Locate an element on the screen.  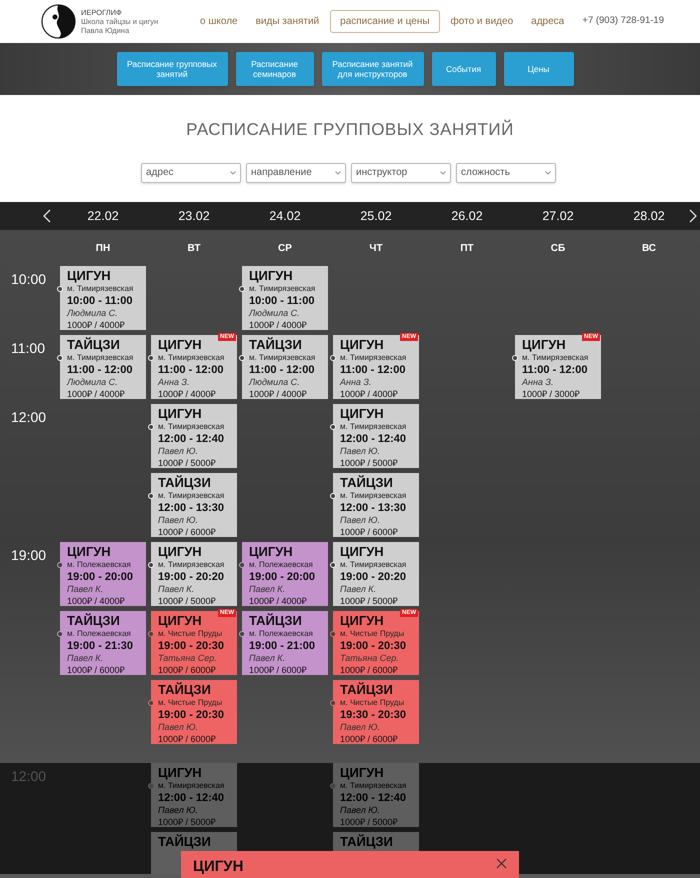
class-card: ТАЙЦЗИ м. Полежаевская 19:00 - 21:00 Павел К. 1000₽ / 6000₽ is located at coordinates (285, 643).